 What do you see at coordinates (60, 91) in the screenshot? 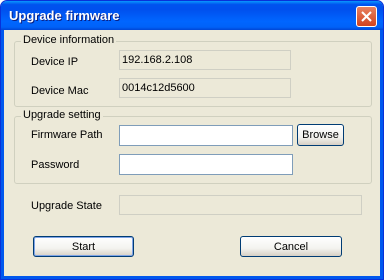
I see `device-mac-label: Device Mac` at bounding box center [60, 91].